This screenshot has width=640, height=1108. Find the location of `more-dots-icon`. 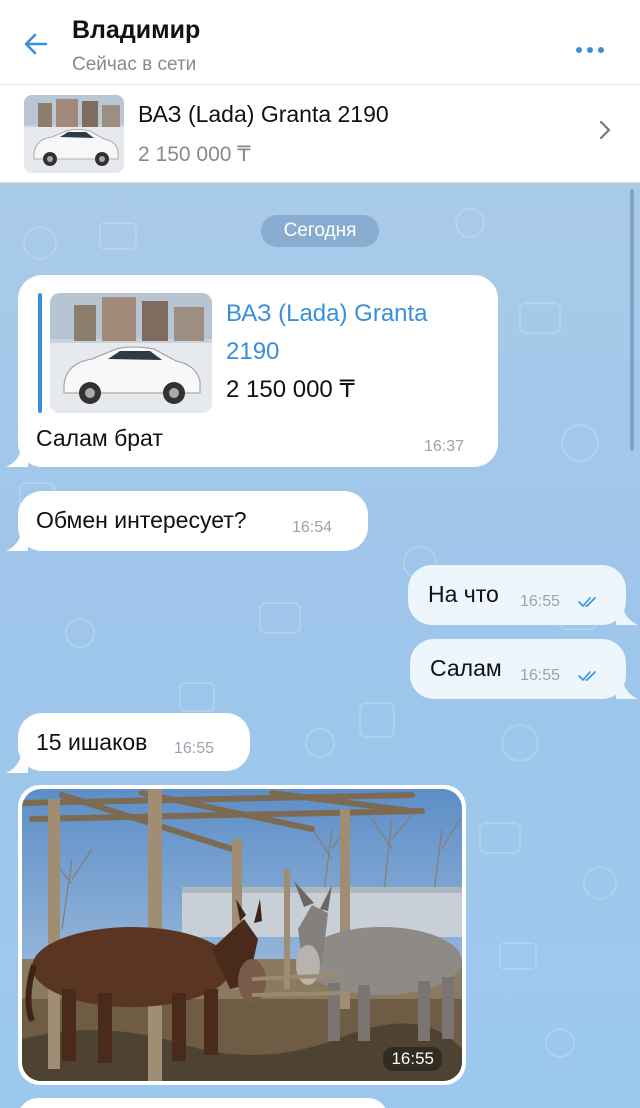

more-dots-icon is located at coordinates (594, 47).